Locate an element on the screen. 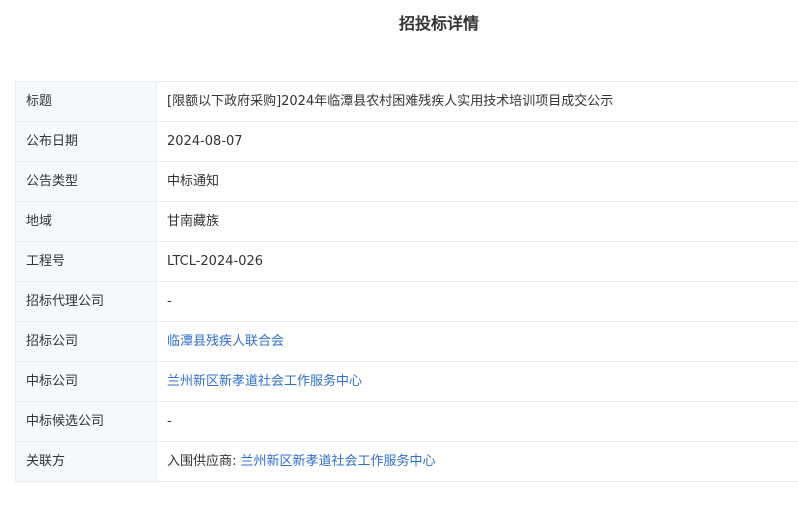 Image resolution: width=798 pixels, height=506 pixels. table-row: 工程号 LTCL-2024-026 is located at coordinates (406, 261).